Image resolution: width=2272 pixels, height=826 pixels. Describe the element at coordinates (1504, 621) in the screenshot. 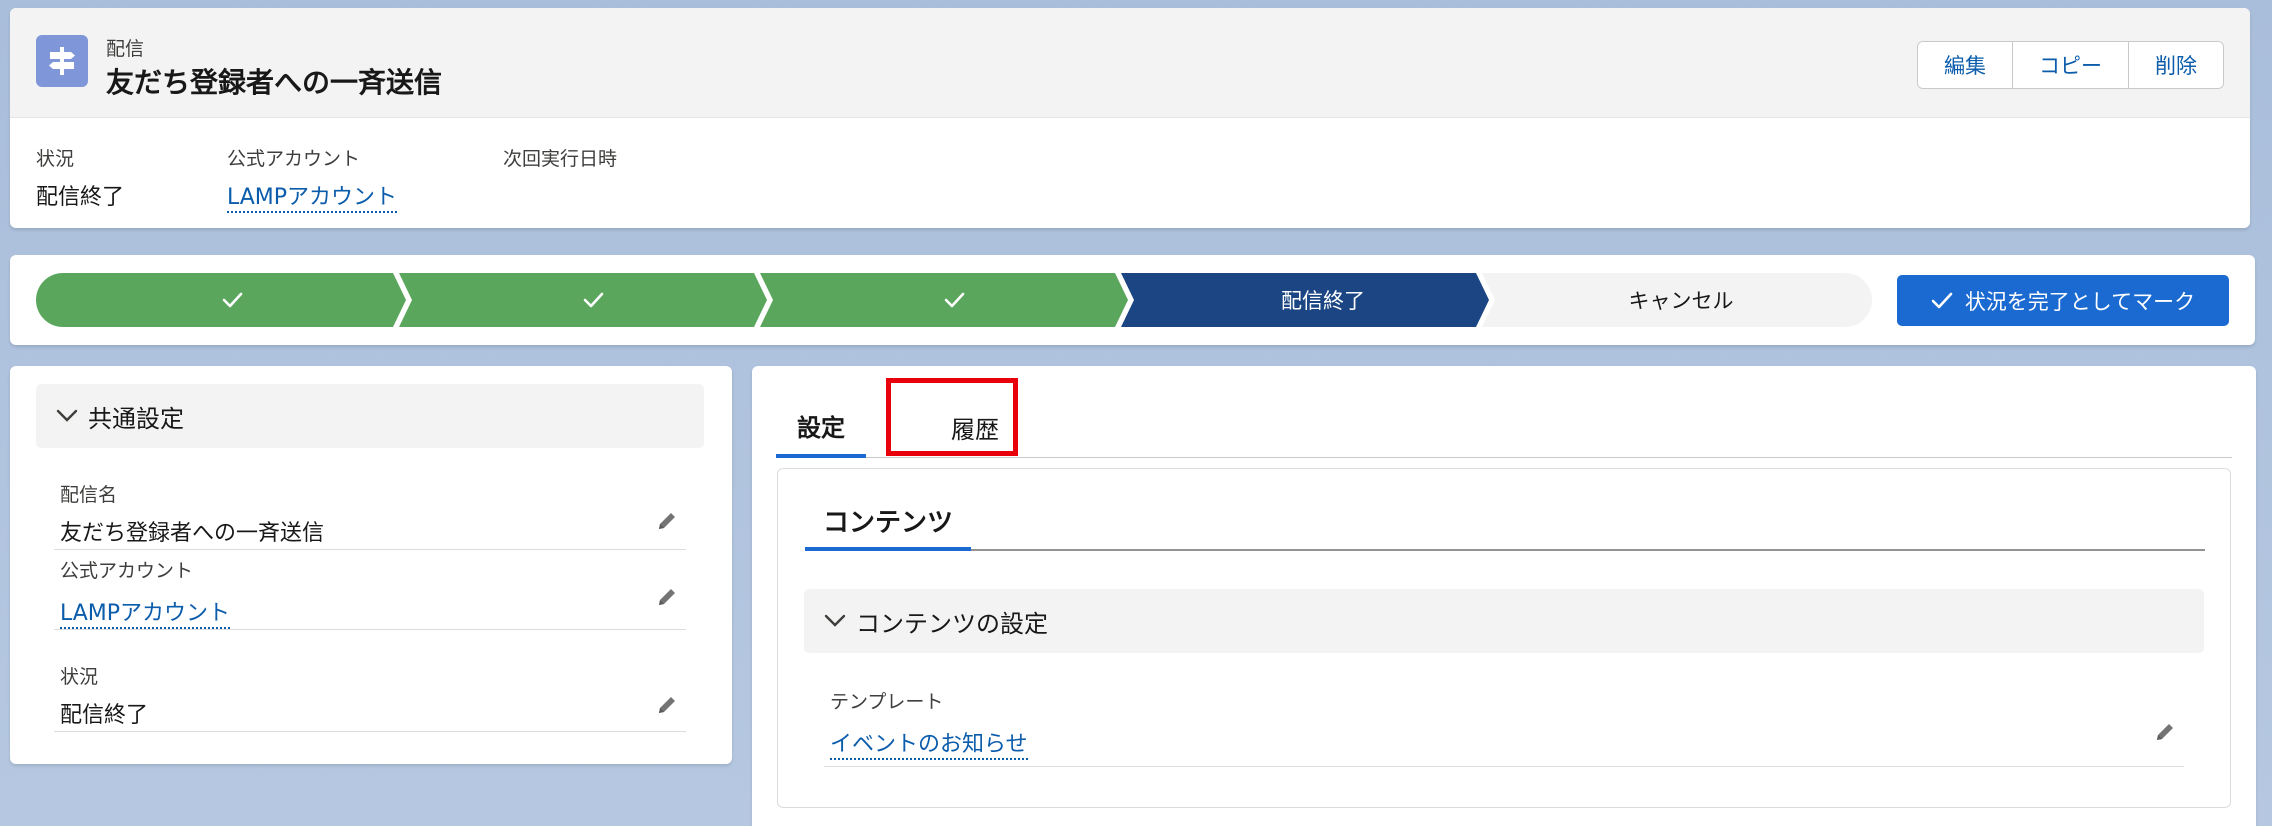

I see `contents-settings-section-header: コンテンツの設定` at that location.